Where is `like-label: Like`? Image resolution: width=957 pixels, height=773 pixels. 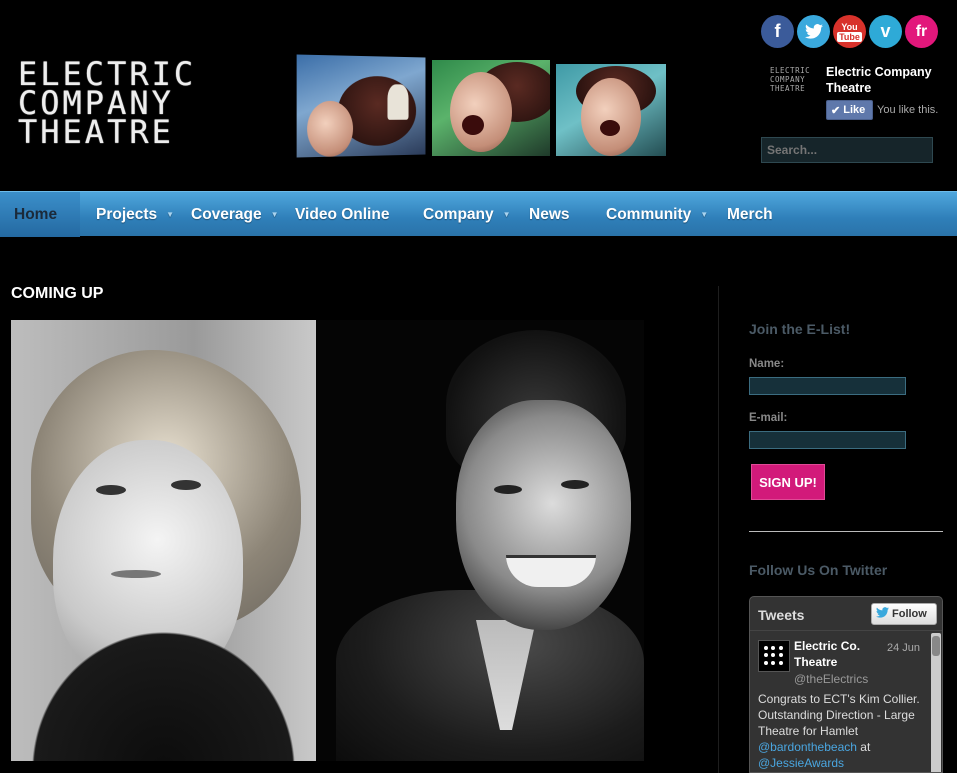
like-label: Like is located at coordinates (854, 110).